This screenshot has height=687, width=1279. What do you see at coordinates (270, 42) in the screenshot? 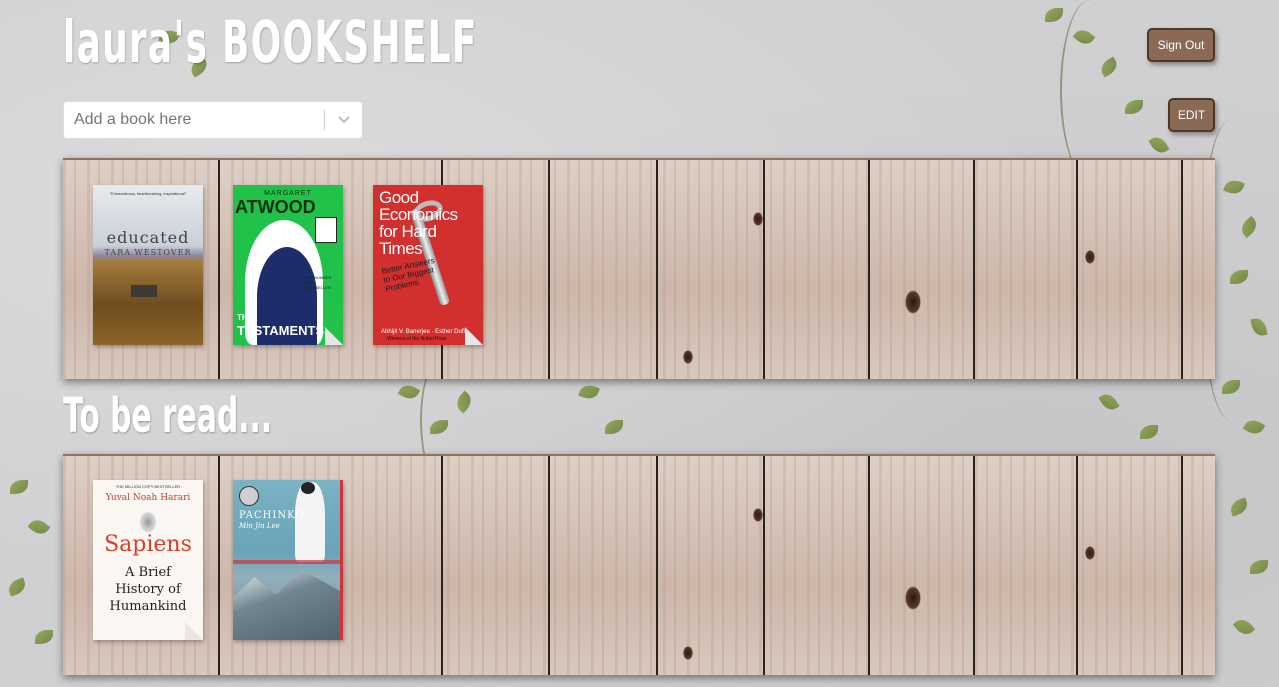
I see `app-title: laura's BOOKSHELF` at bounding box center [270, 42].